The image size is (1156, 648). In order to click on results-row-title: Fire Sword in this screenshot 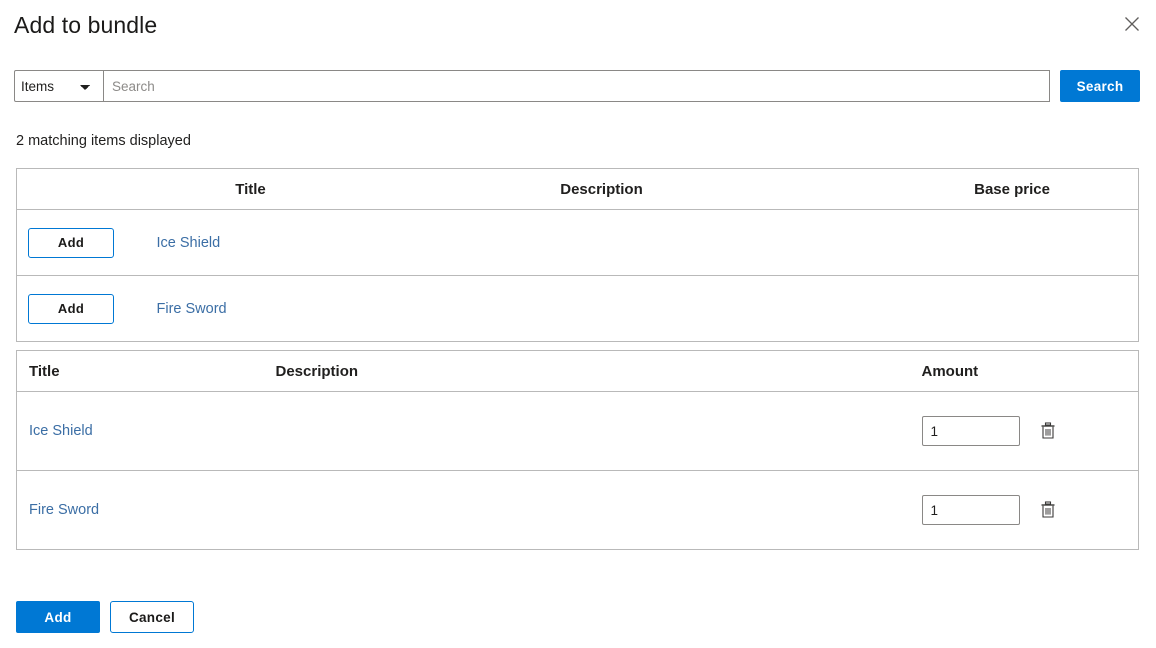, I will do `click(250, 308)`.